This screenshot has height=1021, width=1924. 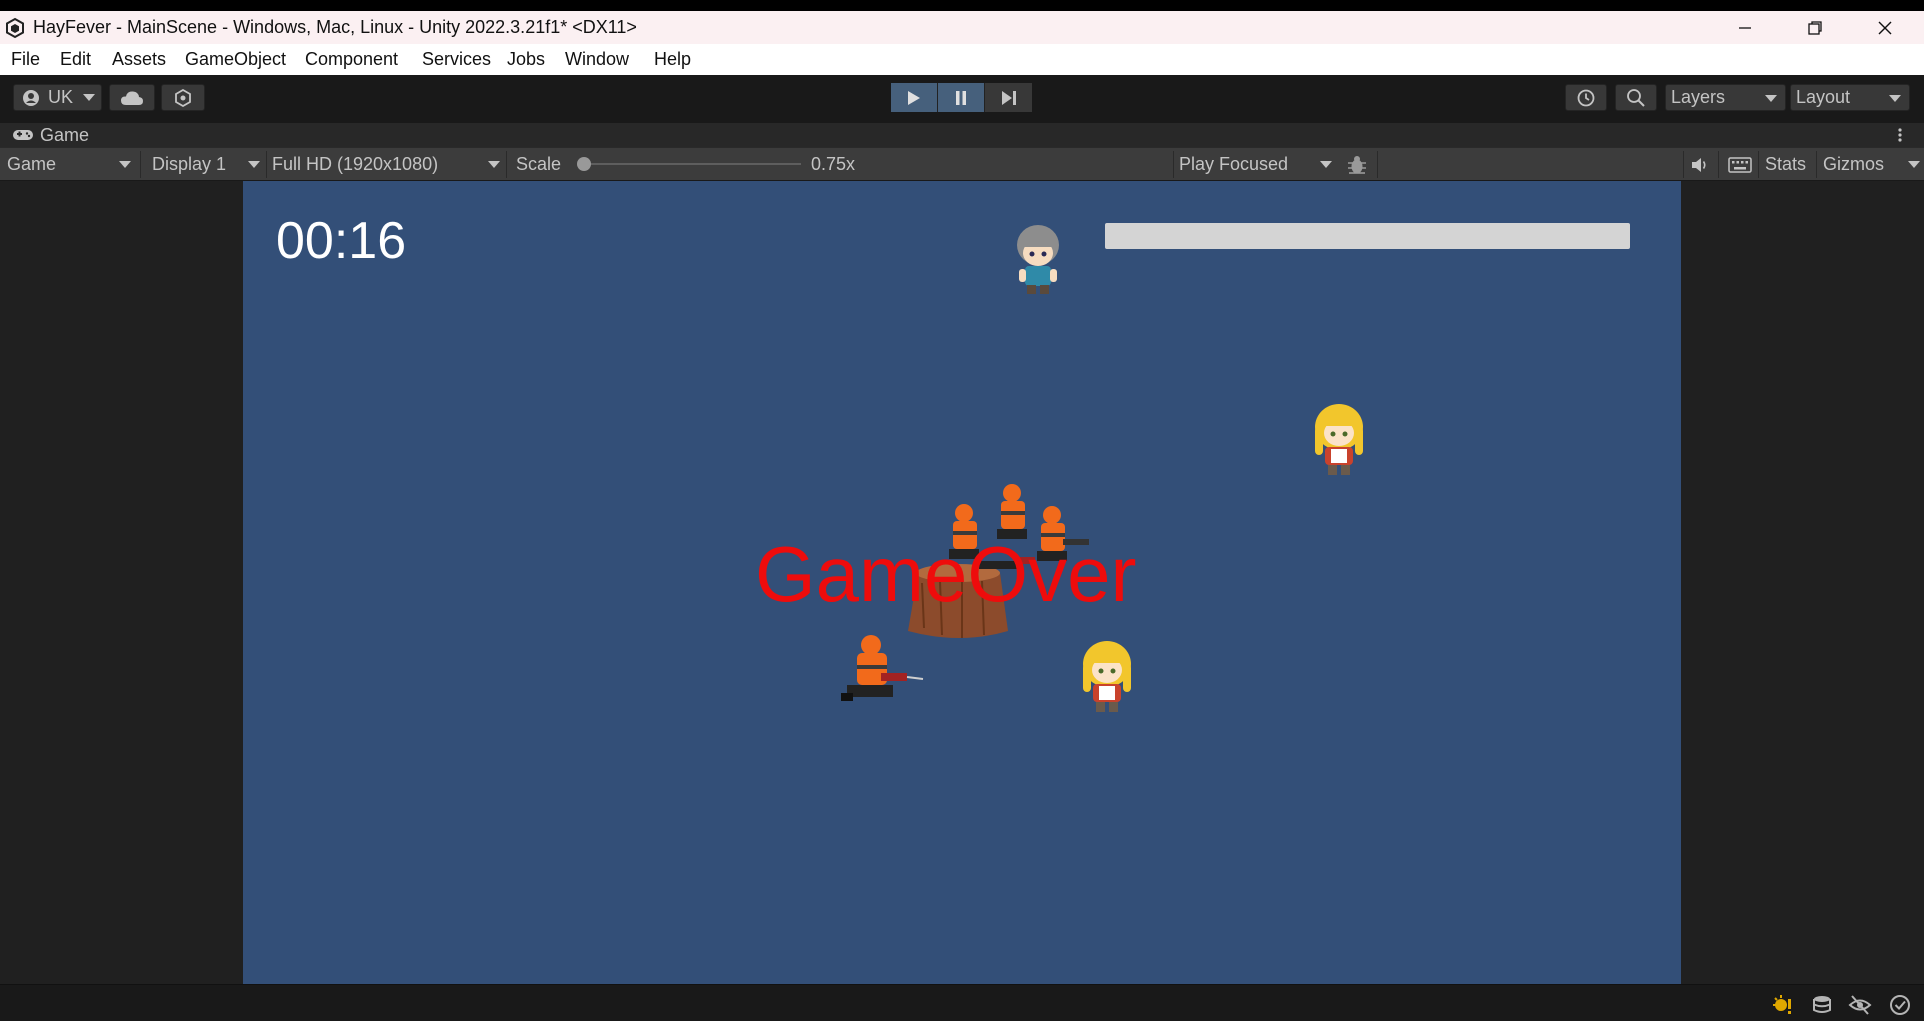 I want to click on scale-slider-track, so click(x=692, y=164).